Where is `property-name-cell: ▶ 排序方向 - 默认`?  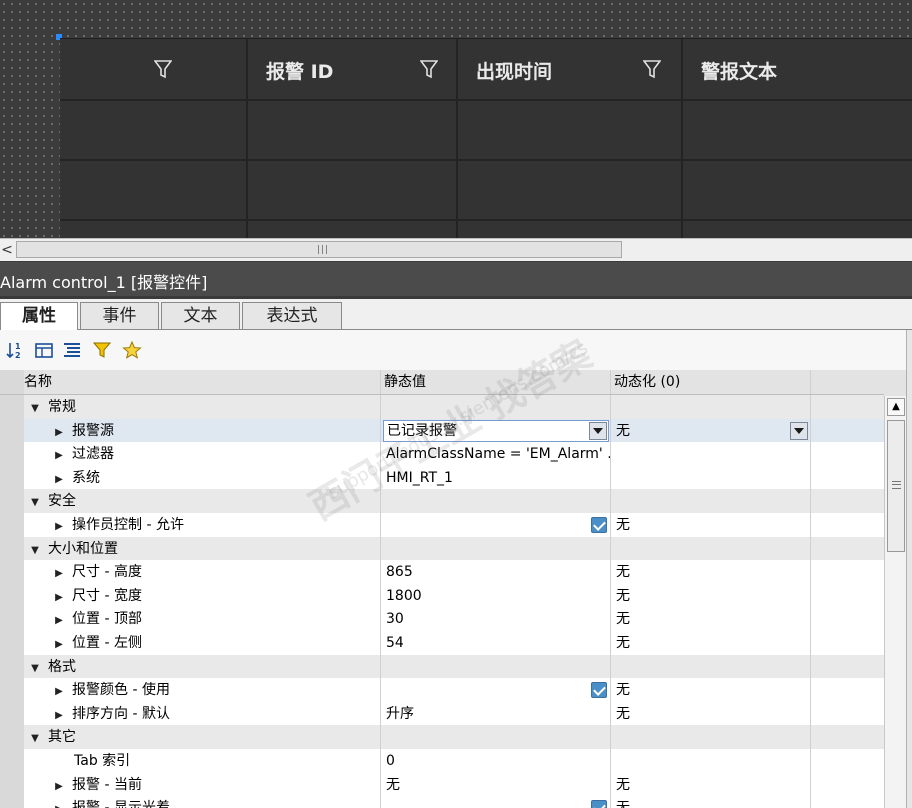
property-name-cell: ▶ 排序方向 - 默认 is located at coordinates (202, 713).